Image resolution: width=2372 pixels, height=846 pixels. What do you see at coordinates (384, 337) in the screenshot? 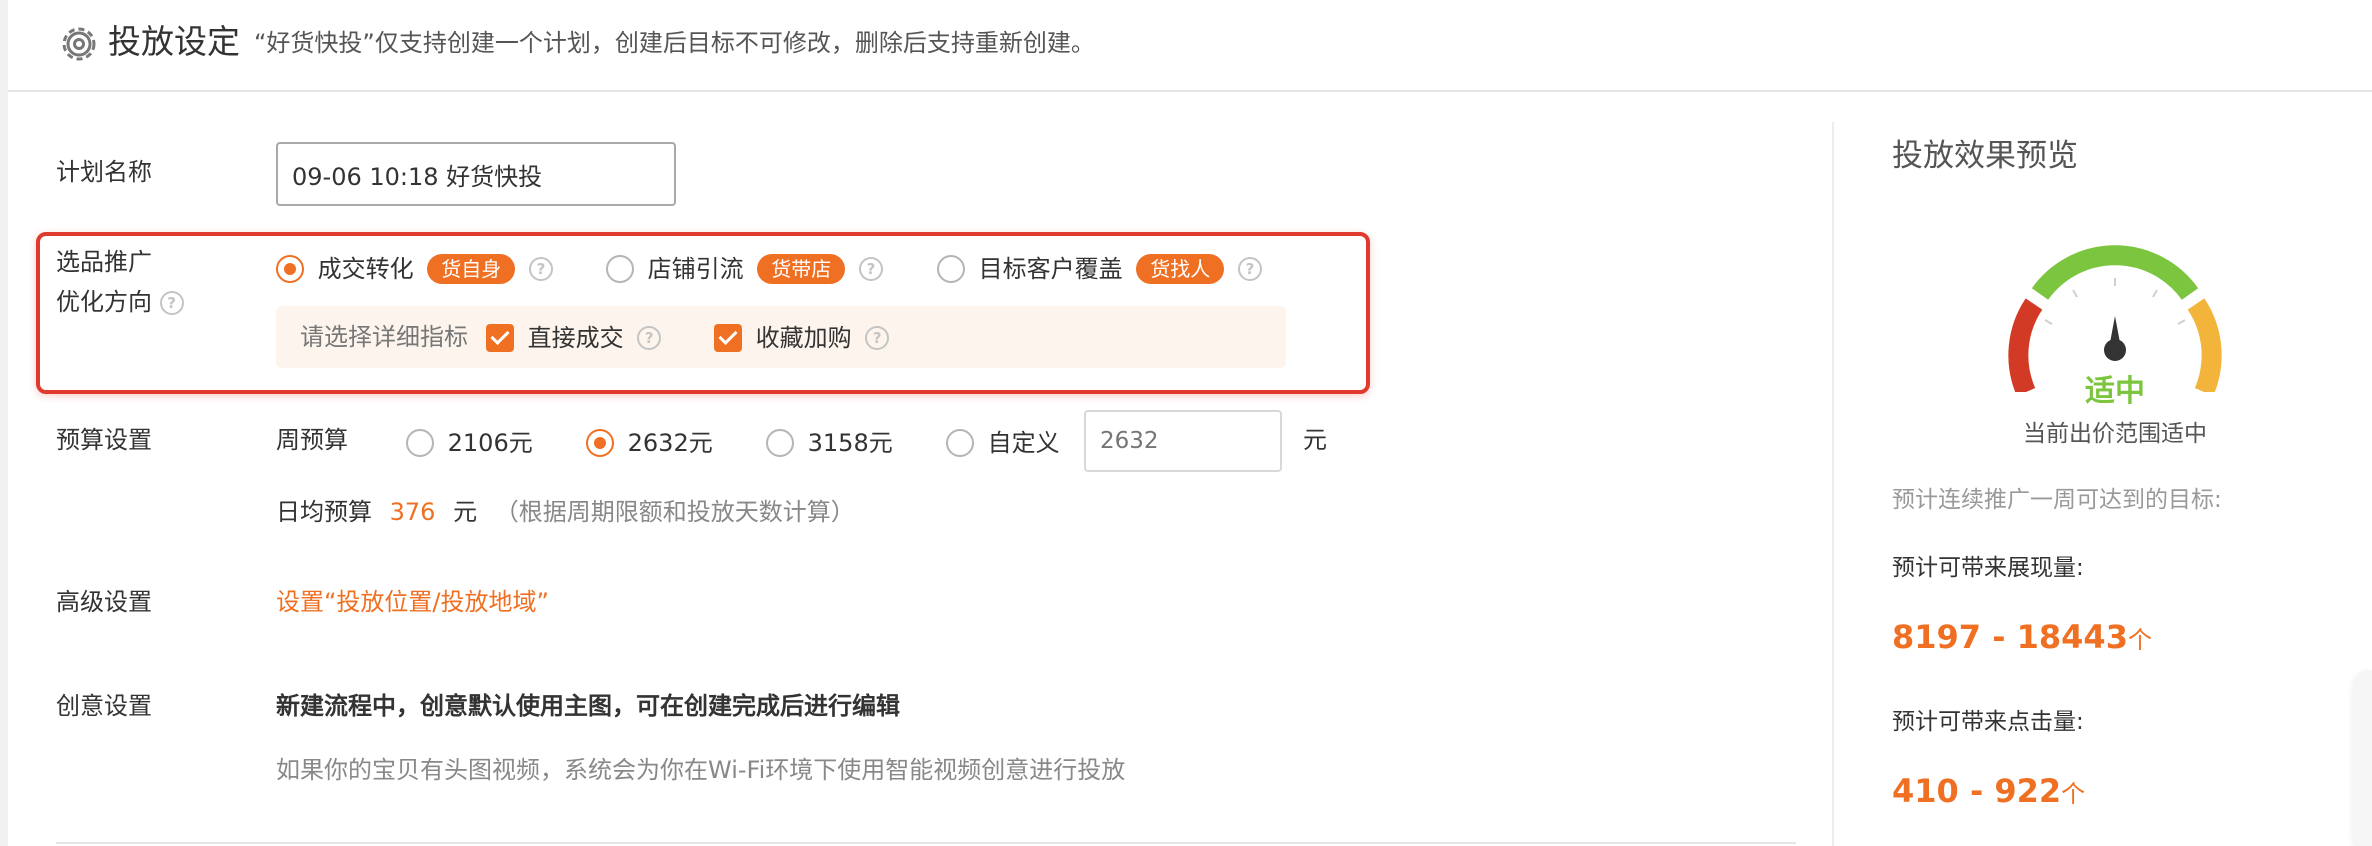
I see `detail-metrics-hint: 请选择详细指标` at bounding box center [384, 337].